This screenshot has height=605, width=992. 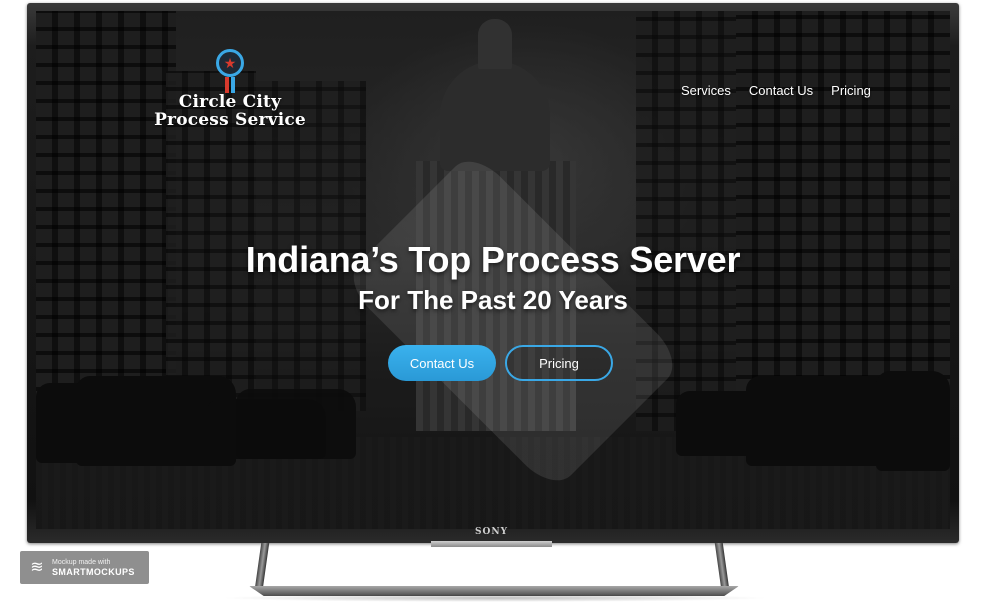 I want to click on main-nav: Services Contact Us Pricing, so click(x=776, y=90).